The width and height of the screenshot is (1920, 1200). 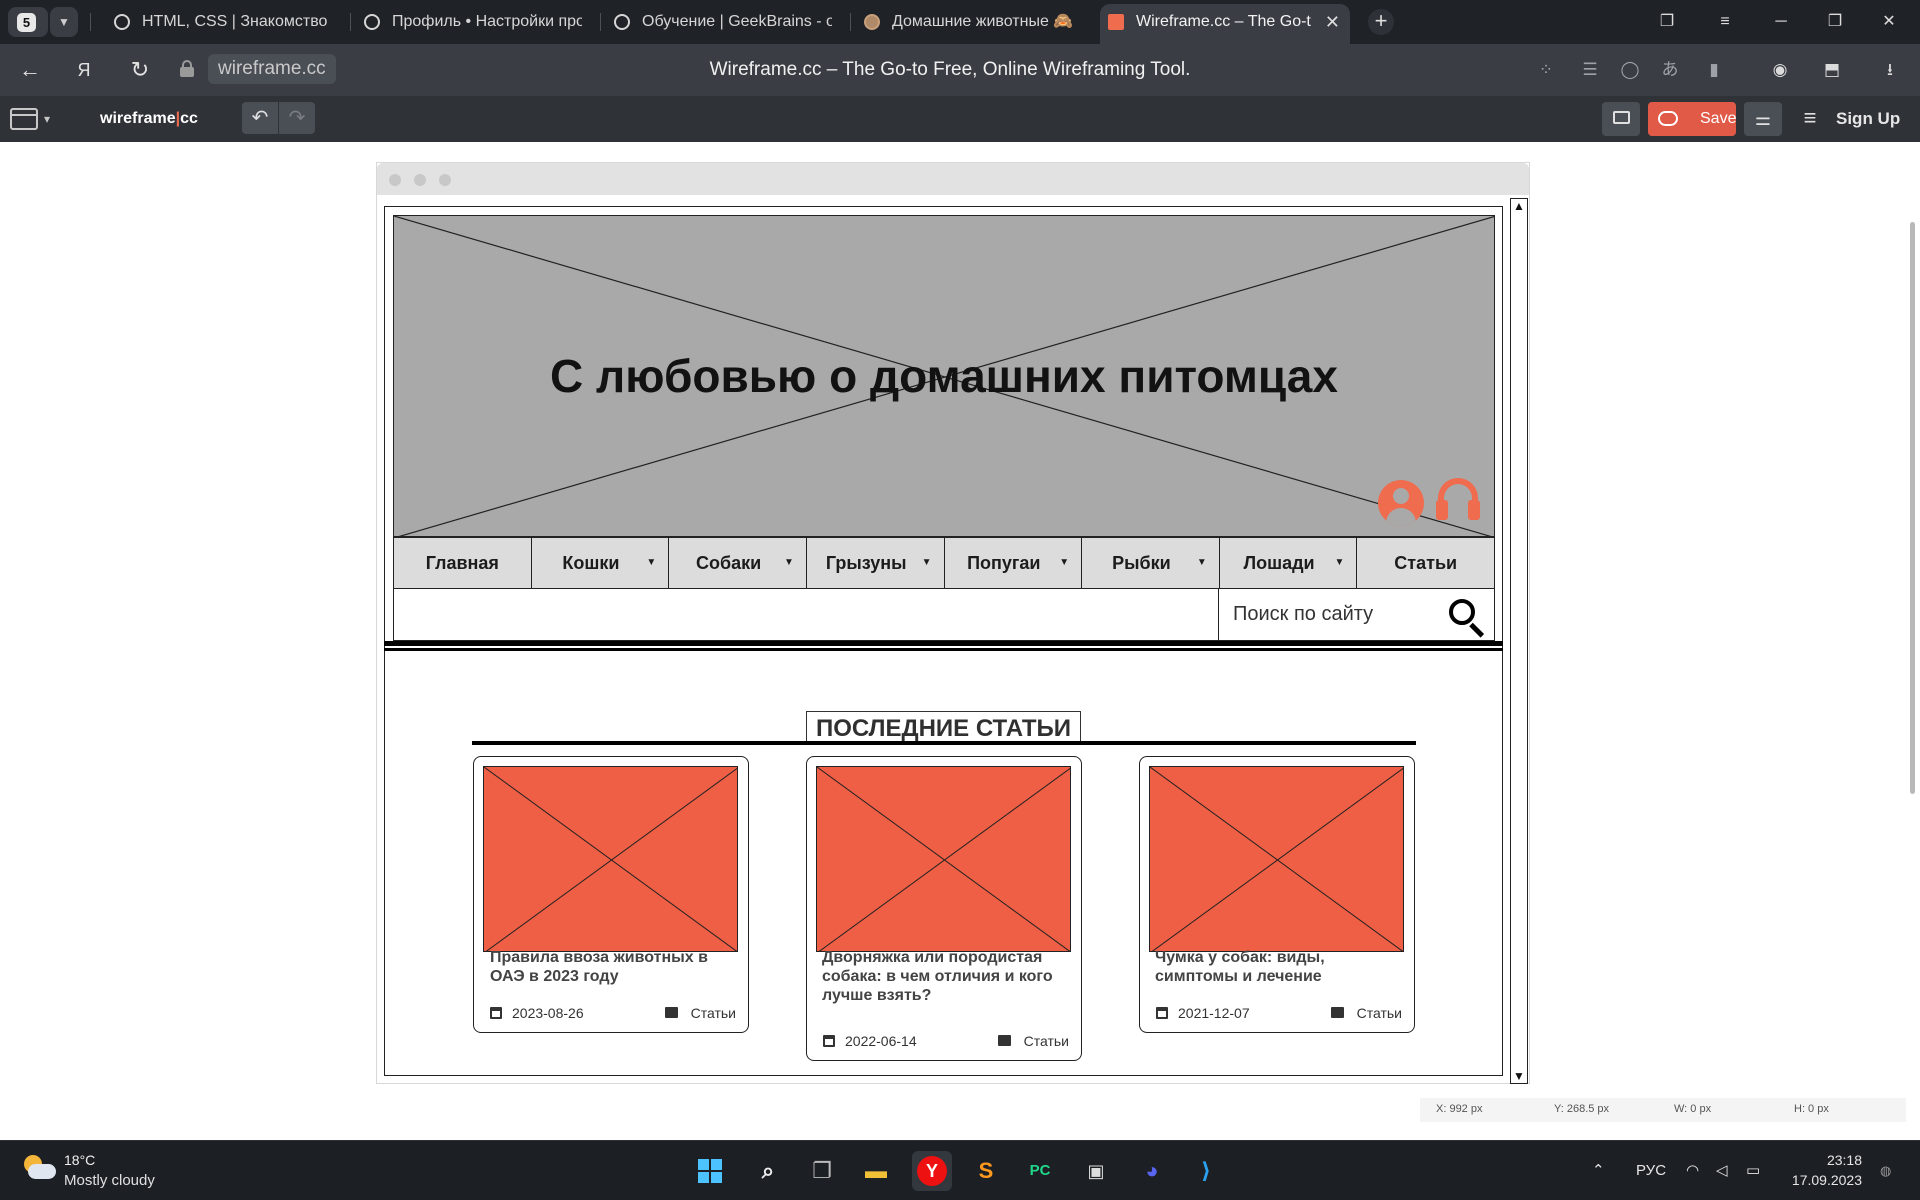 I want to click on alice-icon: ◯, so click(x=1630, y=70).